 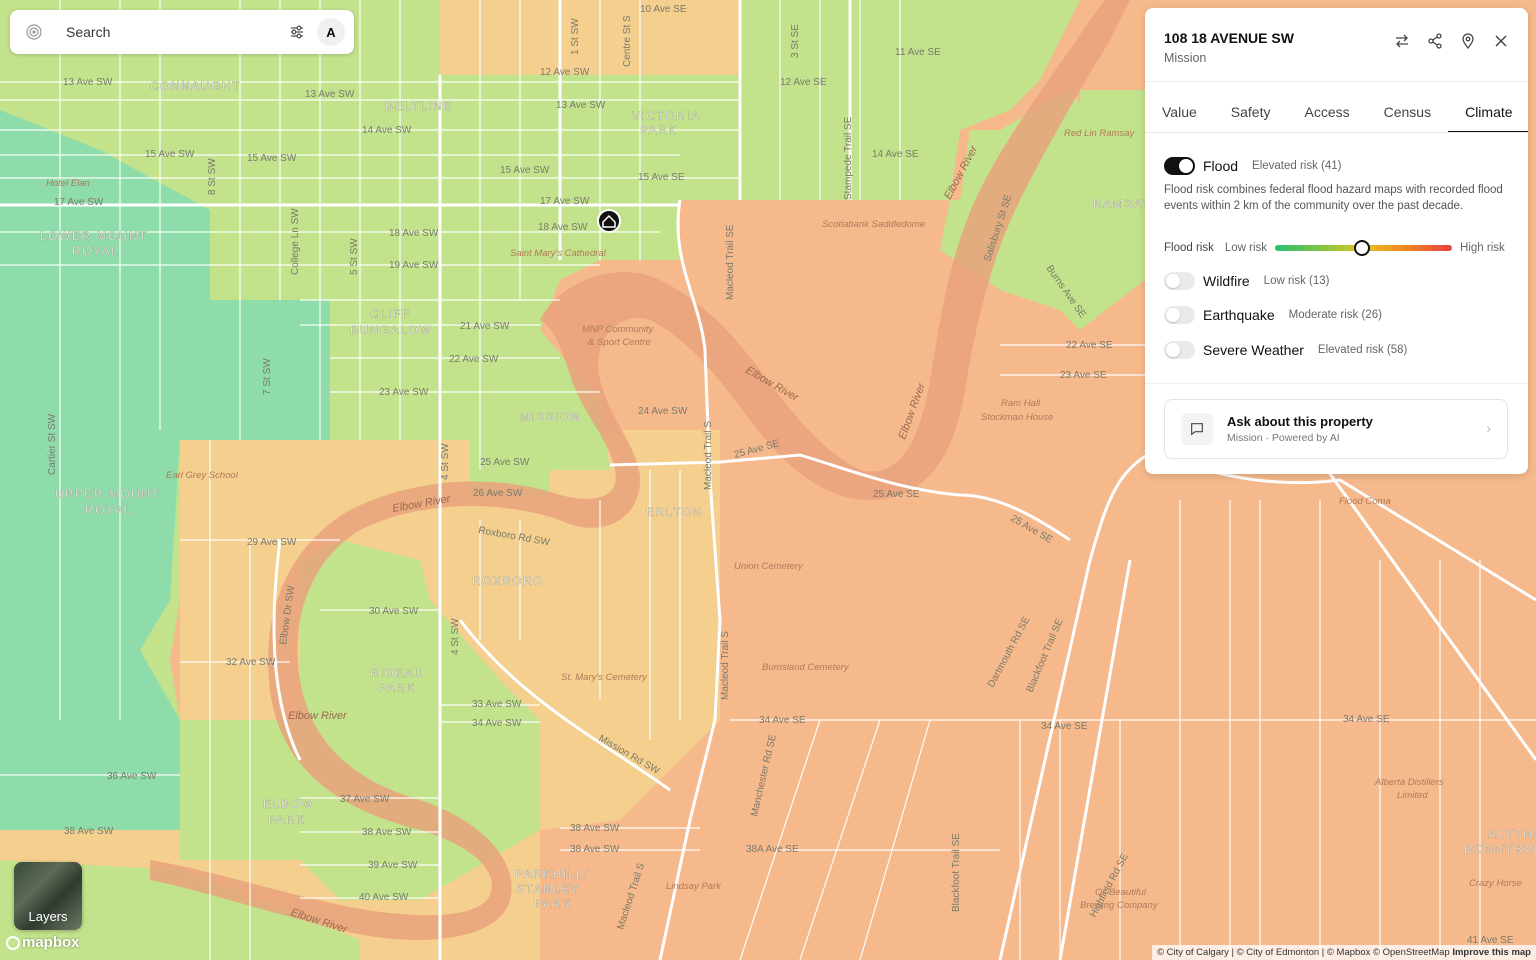 I want to click on filter-sliders-icon, so click(x=297, y=32).